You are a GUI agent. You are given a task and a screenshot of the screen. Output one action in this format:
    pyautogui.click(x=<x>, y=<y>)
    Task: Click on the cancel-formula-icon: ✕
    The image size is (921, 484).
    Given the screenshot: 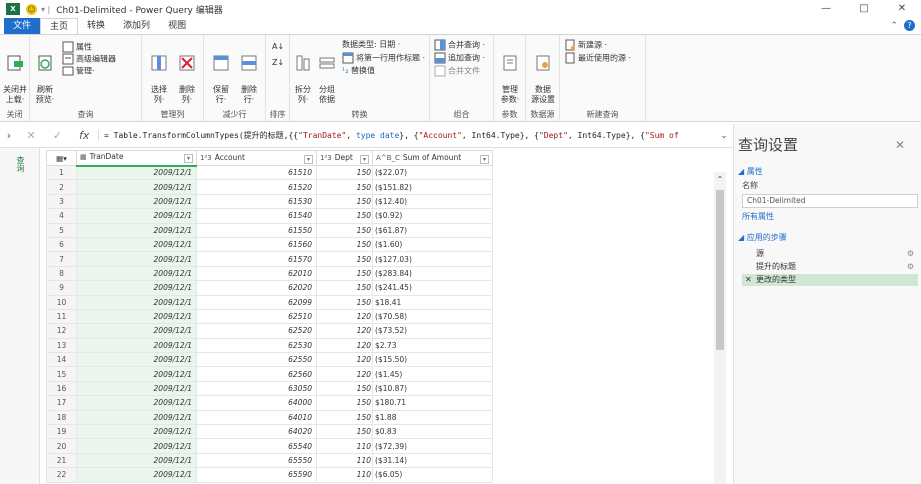 What is the action you would take?
    pyautogui.click(x=31, y=135)
    